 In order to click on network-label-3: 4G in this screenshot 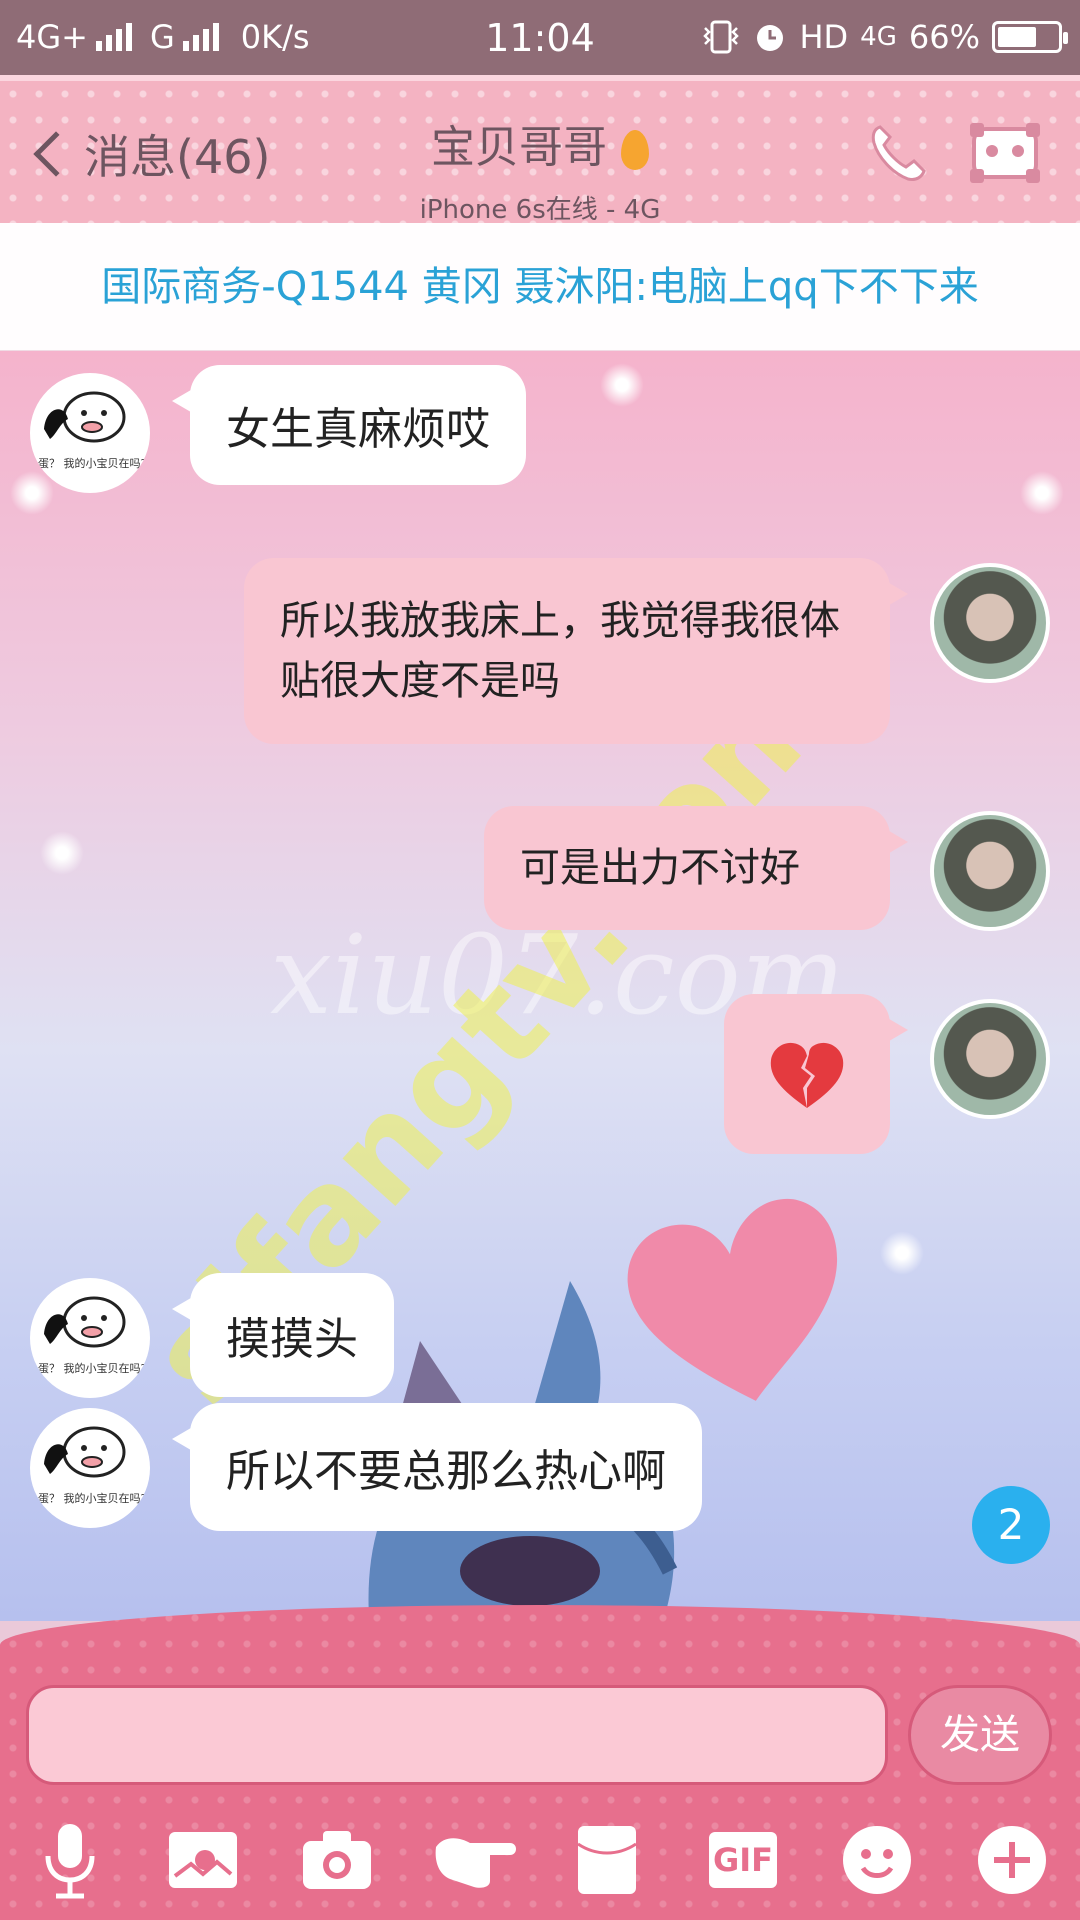, I will do `click(878, 37)`.